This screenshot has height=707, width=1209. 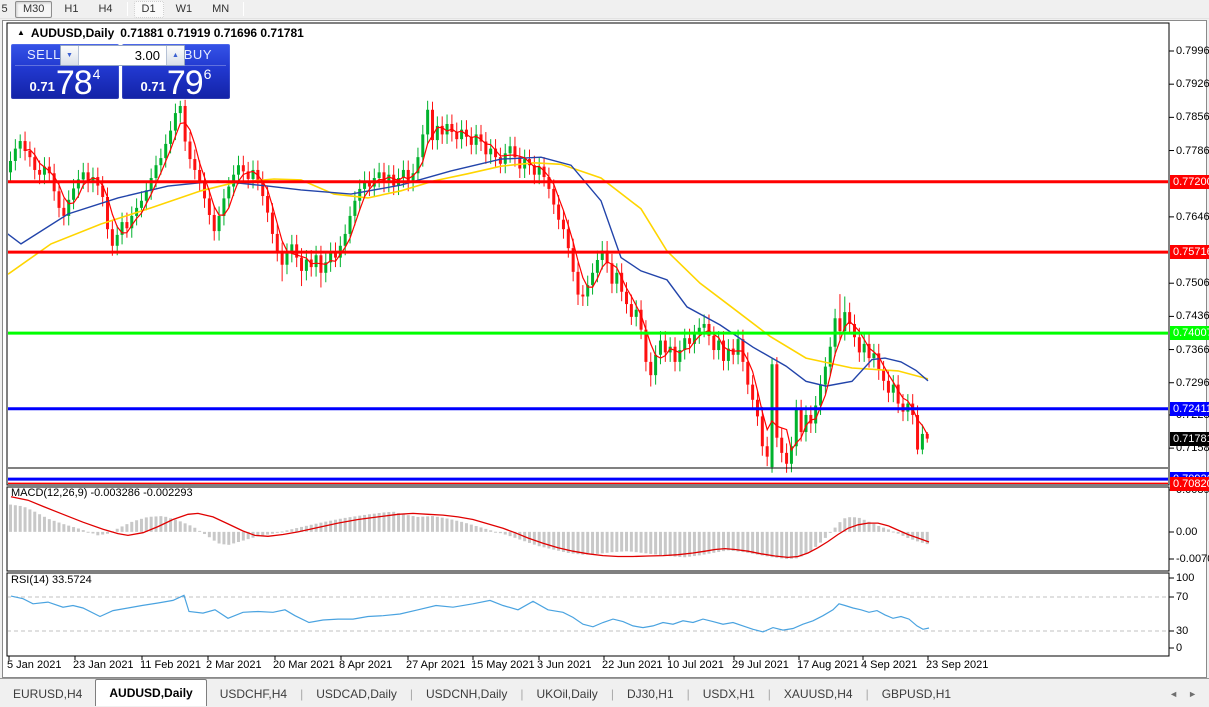 What do you see at coordinates (503, 665) in the screenshot?
I see `date-tick-label: 15 May 2021` at bounding box center [503, 665].